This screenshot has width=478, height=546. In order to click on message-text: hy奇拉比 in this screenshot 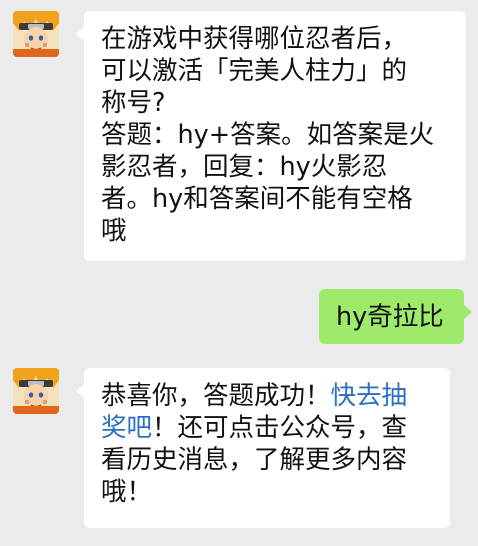, I will do `click(390, 317)`.